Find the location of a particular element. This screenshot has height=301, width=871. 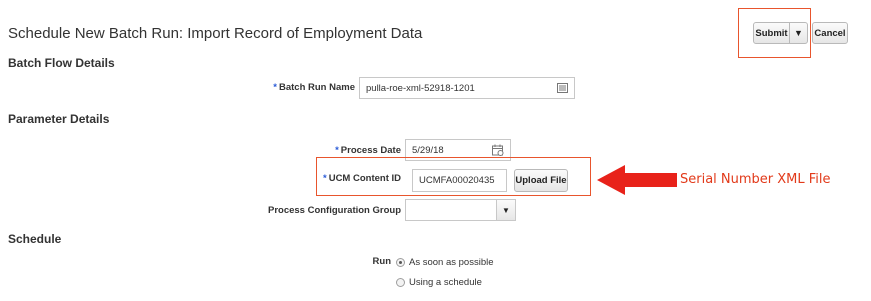

batch-flow-heading: Batch Flow Details is located at coordinates (61, 63).